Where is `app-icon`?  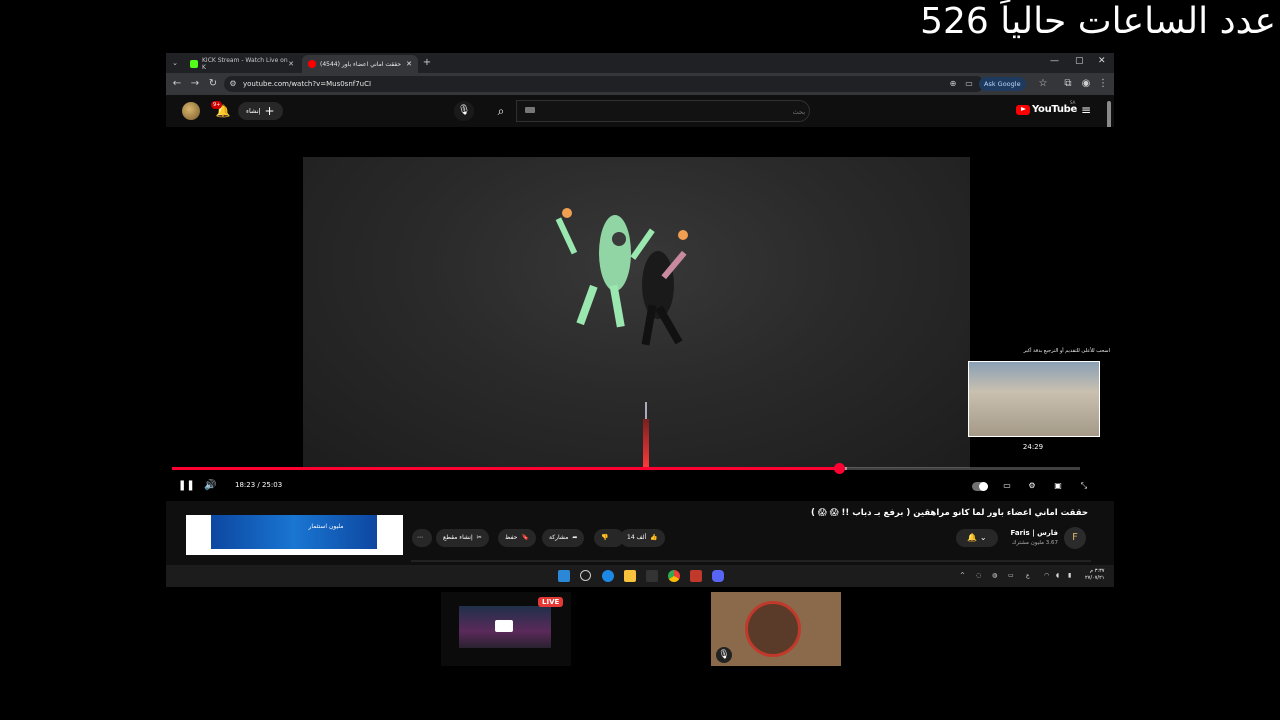
app-icon is located at coordinates (652, 576).